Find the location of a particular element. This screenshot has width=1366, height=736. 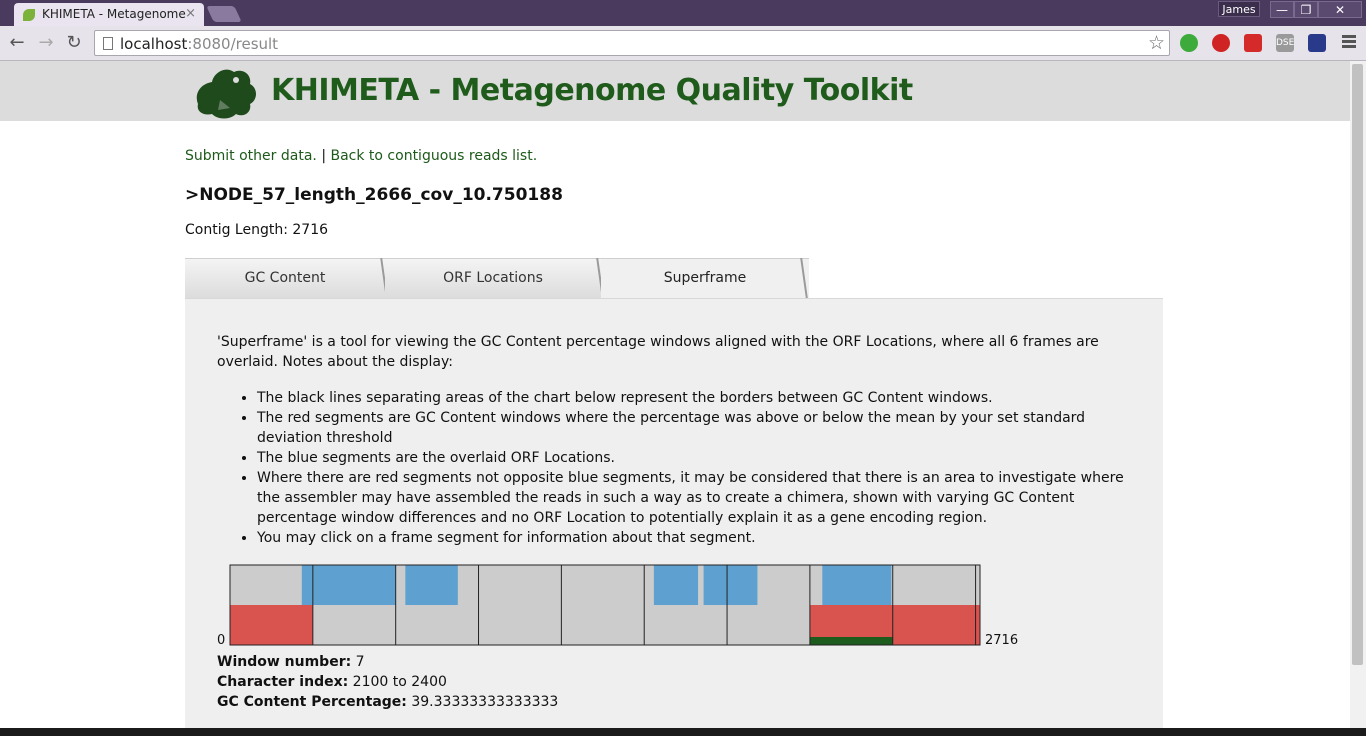

character-index-value: 2100 to 2400 is located at coordinates (399, 682).